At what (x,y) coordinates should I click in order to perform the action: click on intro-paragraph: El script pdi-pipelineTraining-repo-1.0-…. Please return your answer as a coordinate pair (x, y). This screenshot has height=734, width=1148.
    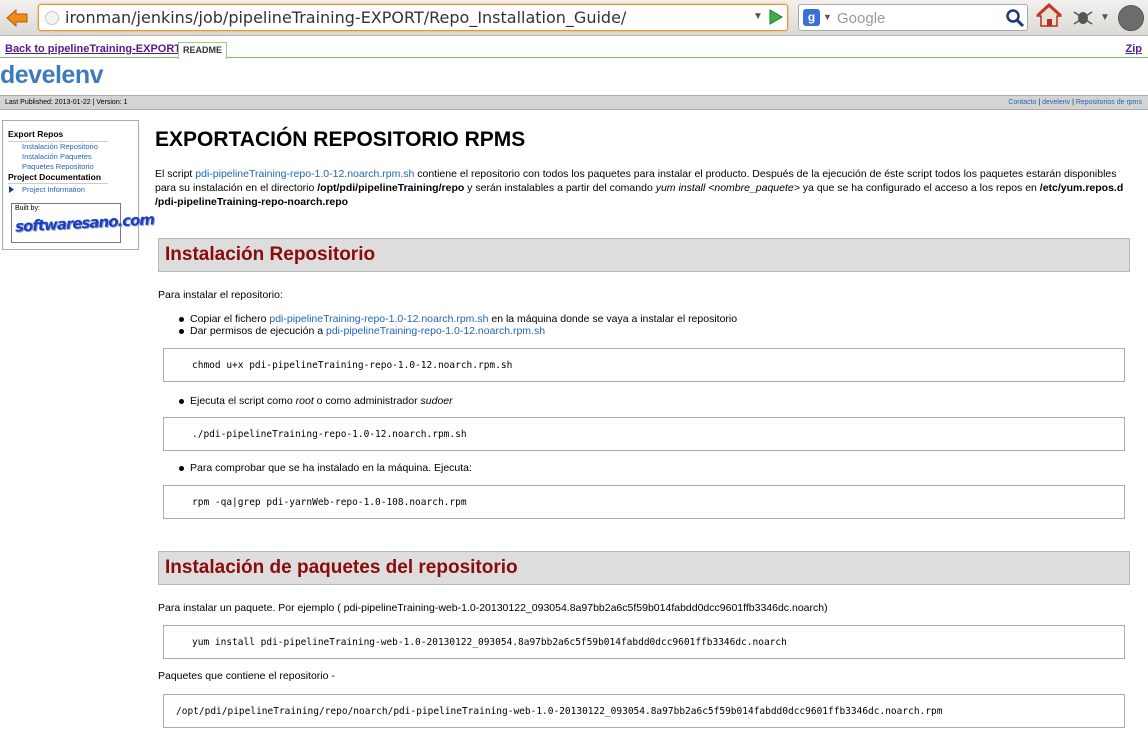
    Looking at the image, I should click on (642, 188).